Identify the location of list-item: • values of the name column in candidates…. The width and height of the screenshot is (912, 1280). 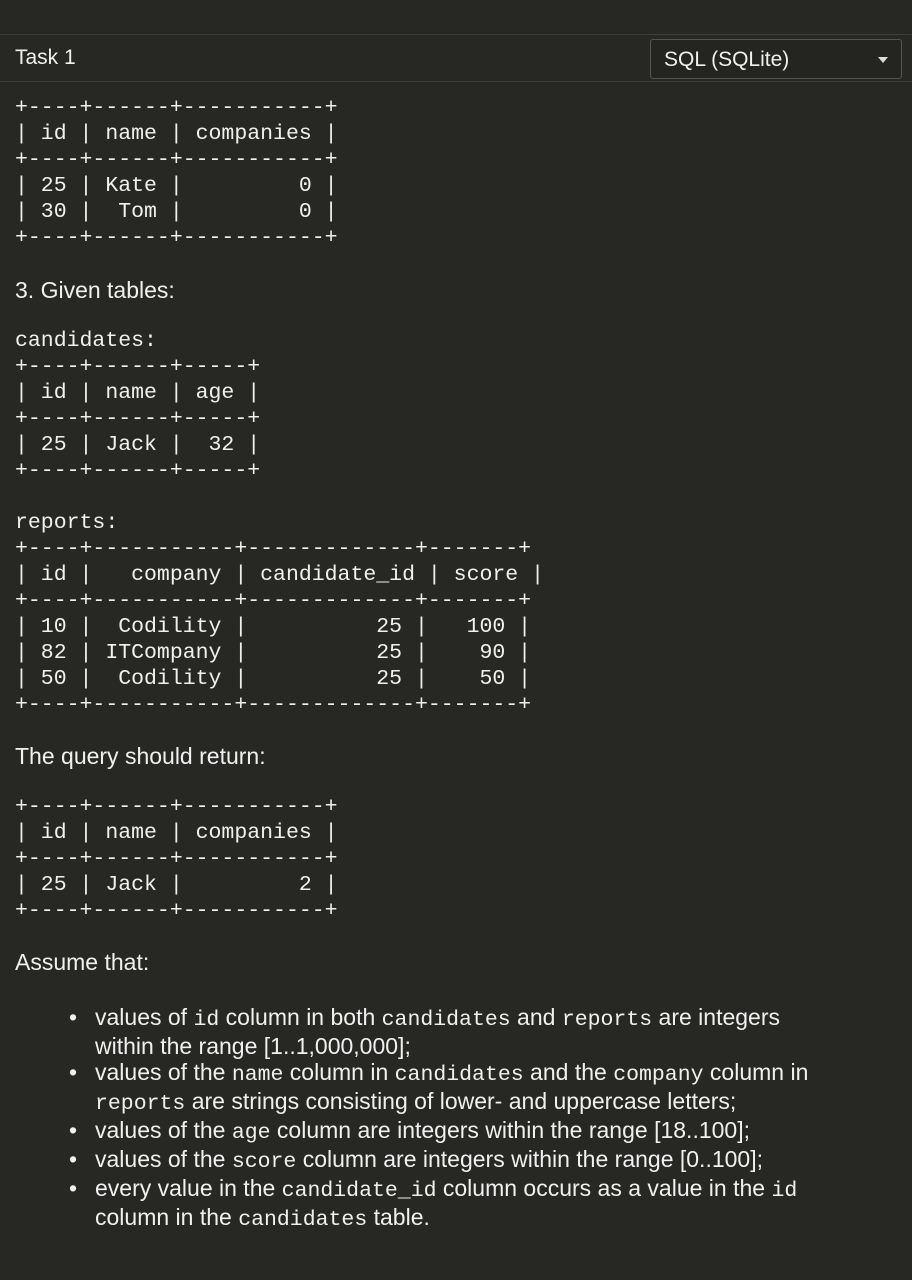
(439, 1087).